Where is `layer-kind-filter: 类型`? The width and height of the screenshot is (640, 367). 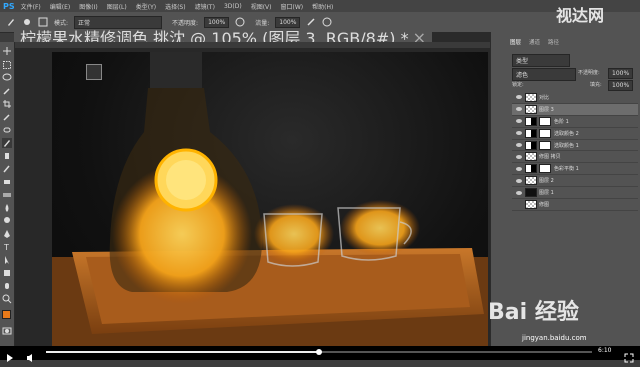
layer-kind-filter: 类型 is located at coordinates (541, 60).